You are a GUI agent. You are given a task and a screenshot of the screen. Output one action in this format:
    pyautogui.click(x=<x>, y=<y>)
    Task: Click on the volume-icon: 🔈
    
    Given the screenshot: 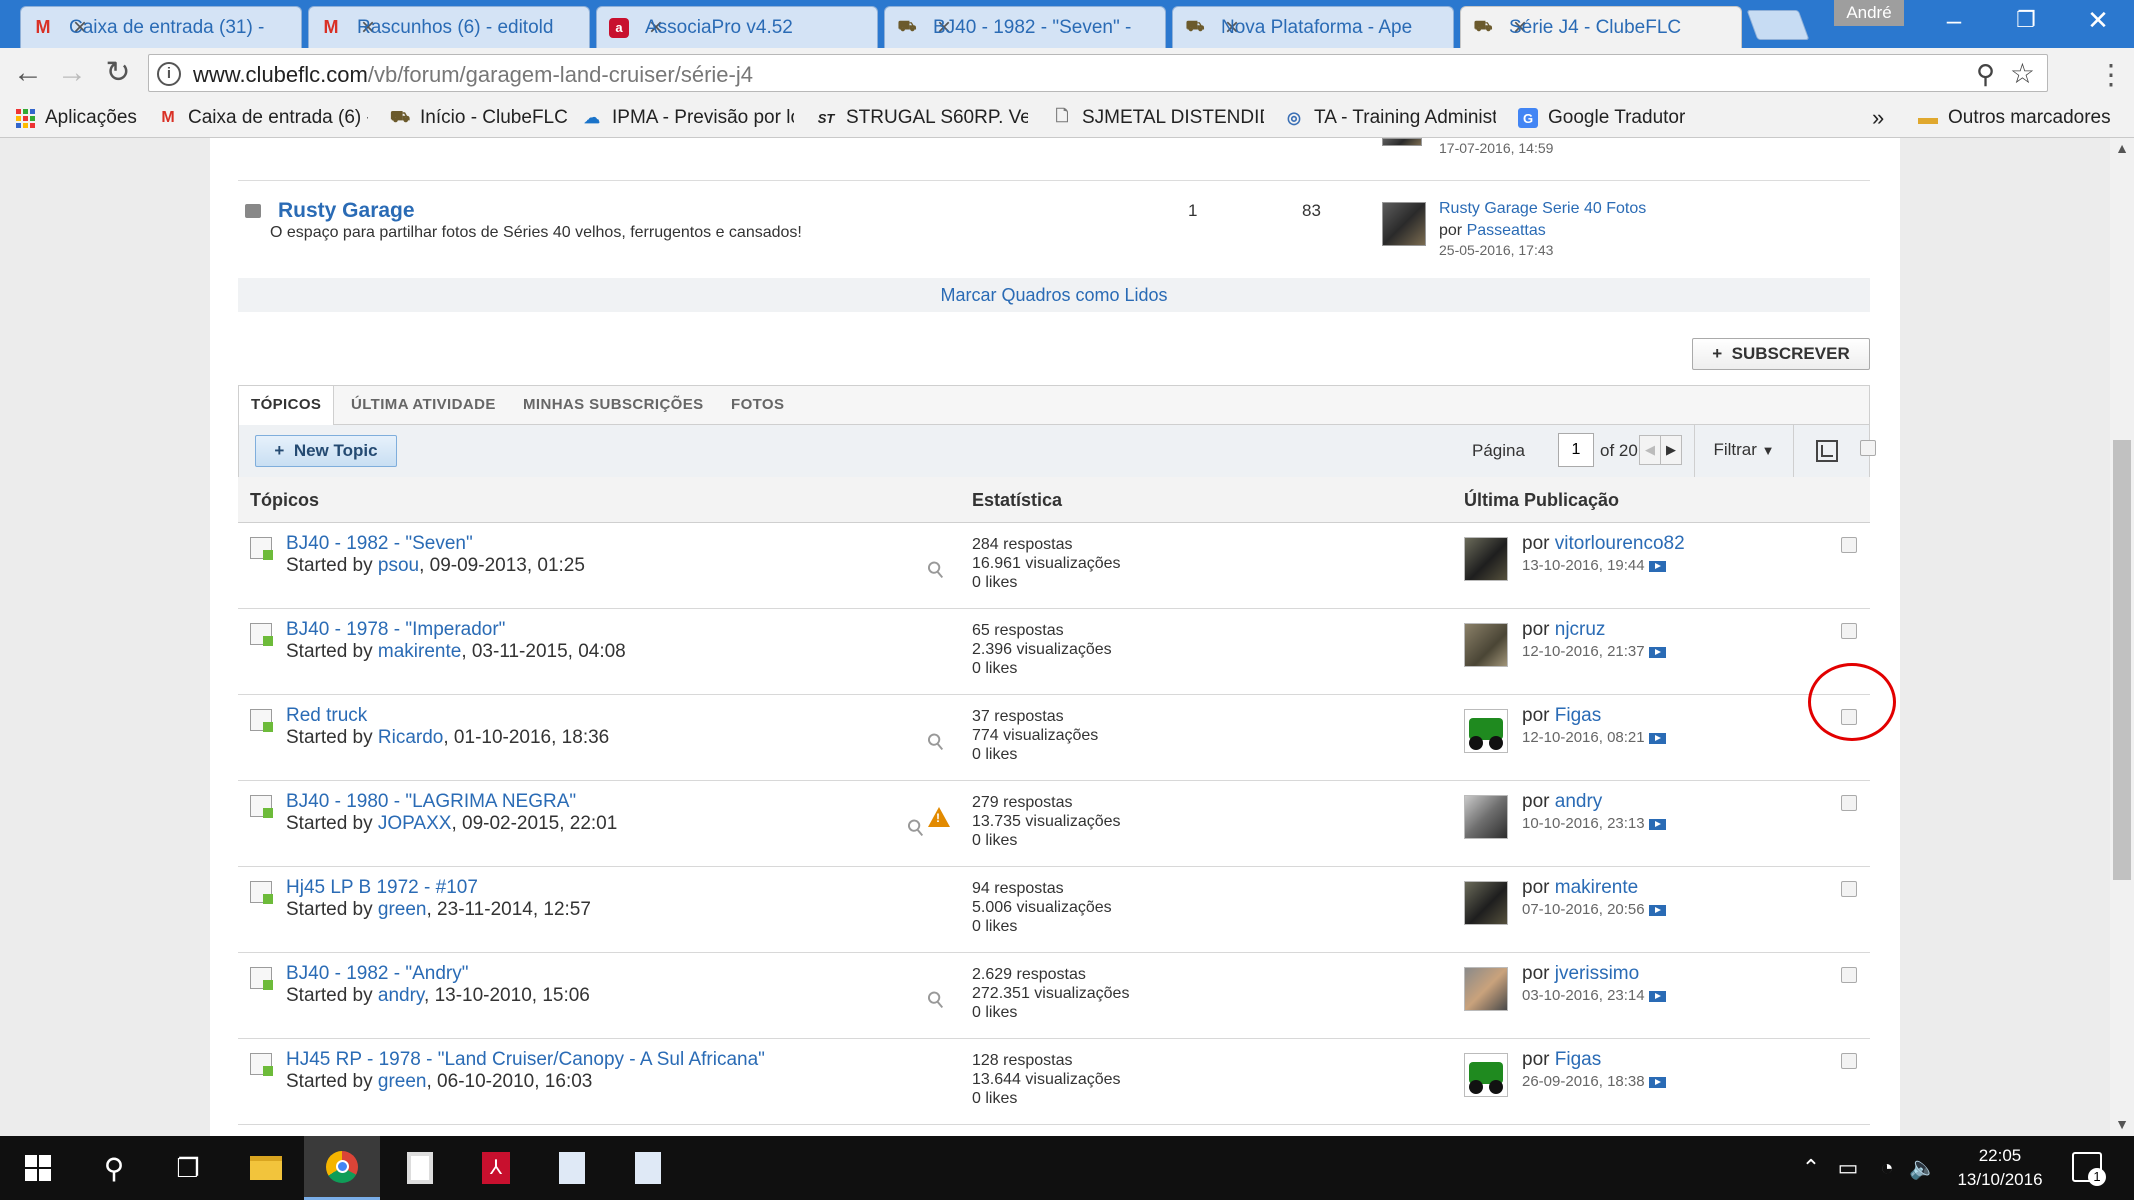 What is the action you would take?
    pyautogui.click(x=1923, y=1168)
    